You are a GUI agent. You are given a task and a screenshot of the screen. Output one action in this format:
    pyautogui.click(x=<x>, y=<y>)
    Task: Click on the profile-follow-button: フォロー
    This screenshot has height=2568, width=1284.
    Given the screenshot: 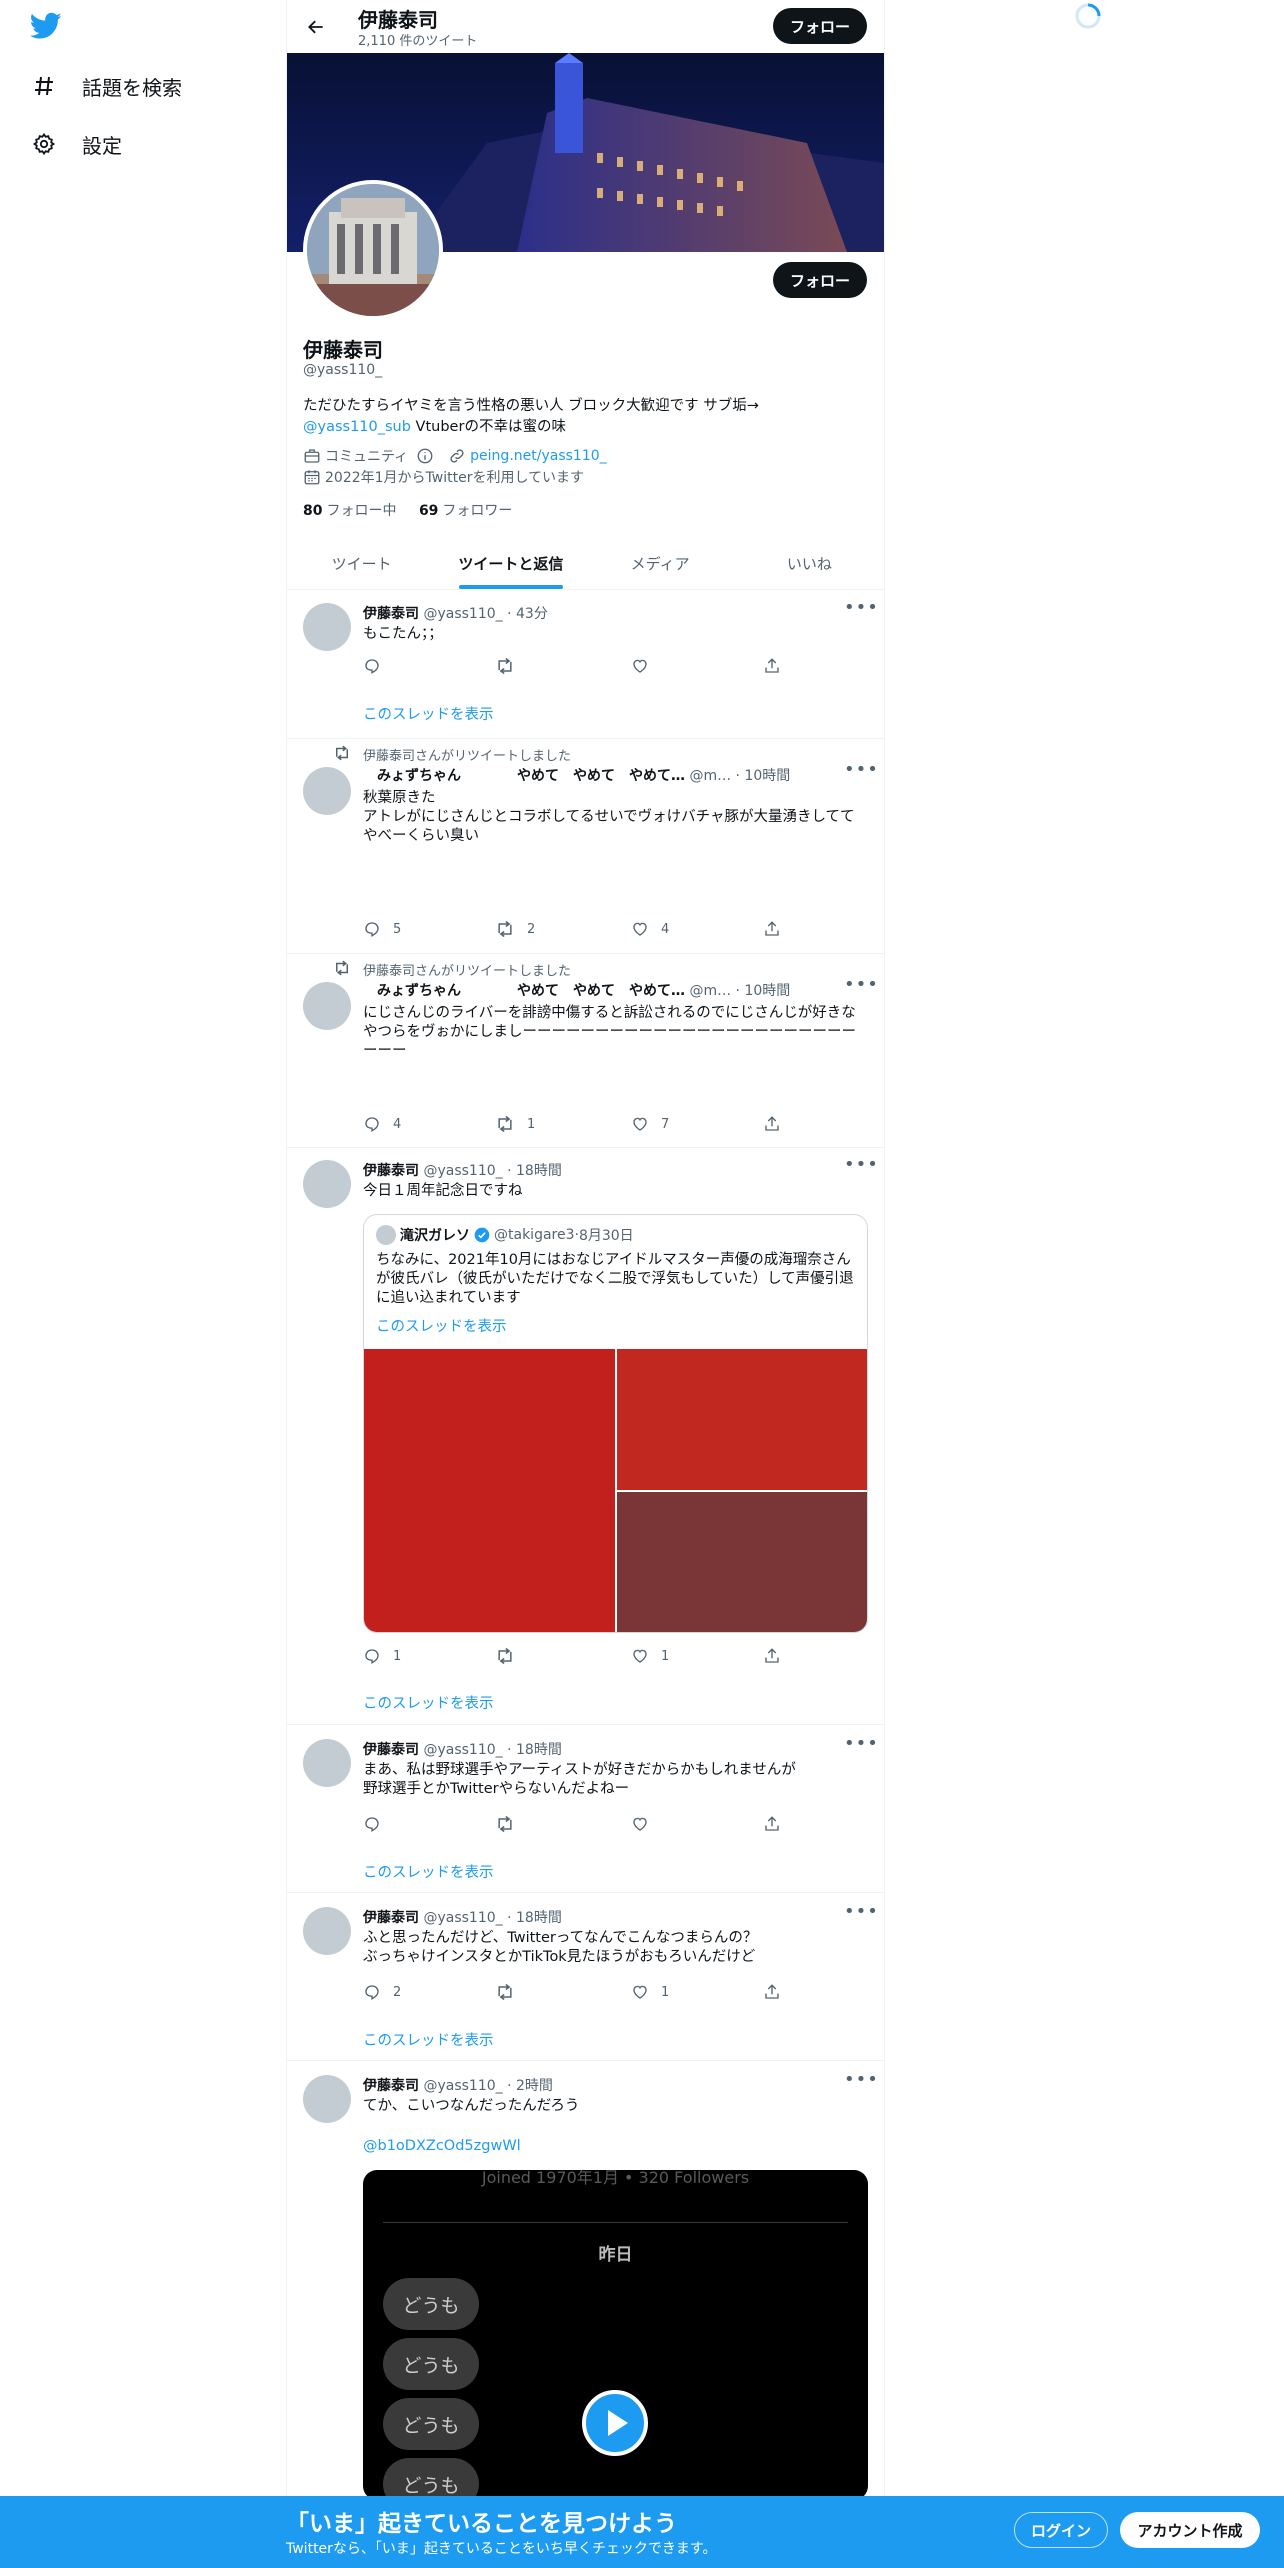 What is the action you would take?
    pyautogui.click(x=820, y=280)
    